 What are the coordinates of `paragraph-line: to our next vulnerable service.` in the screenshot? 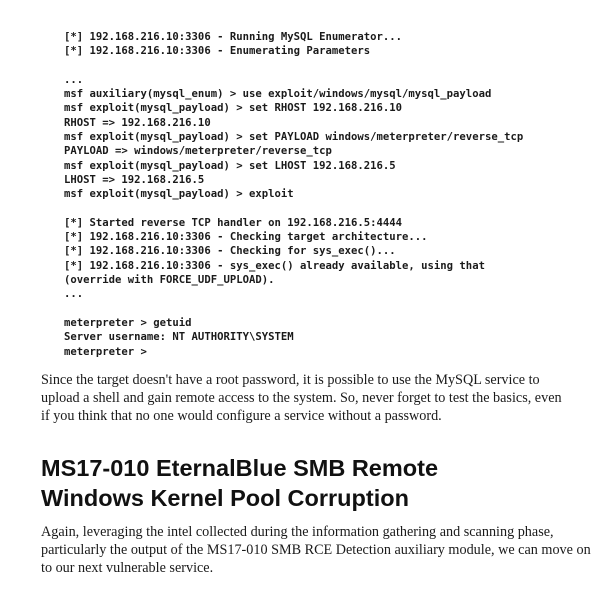 It's located at (127, 568).